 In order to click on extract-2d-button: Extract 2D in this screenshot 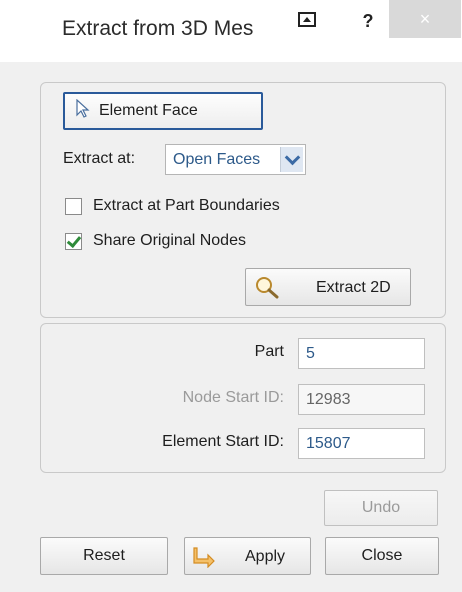, I will do `click(328, 287)`.